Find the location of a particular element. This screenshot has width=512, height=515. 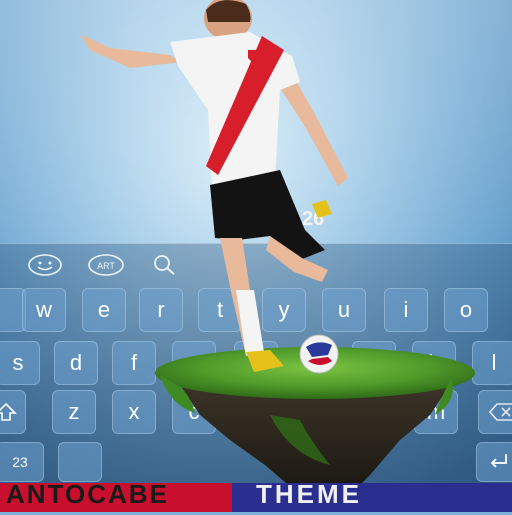

shift-icon is located at coordinates (8, 411).